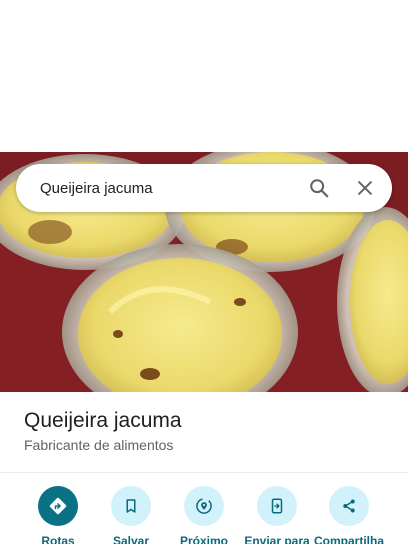  I want to click on share-button: Compartilha, so click(349, 515).